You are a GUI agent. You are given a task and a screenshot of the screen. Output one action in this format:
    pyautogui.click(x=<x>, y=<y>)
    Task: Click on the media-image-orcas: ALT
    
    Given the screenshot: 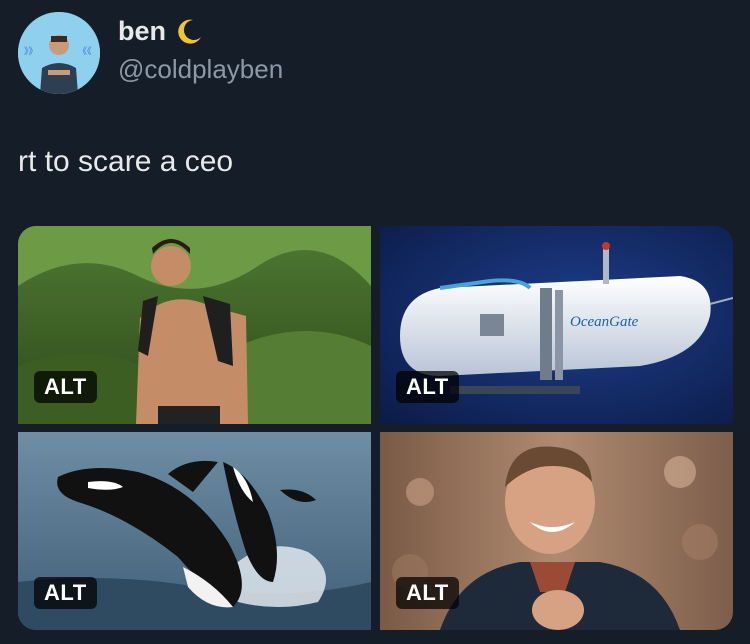 What is the action you would take?
    pyautogui.click(x=194, y=531)
    